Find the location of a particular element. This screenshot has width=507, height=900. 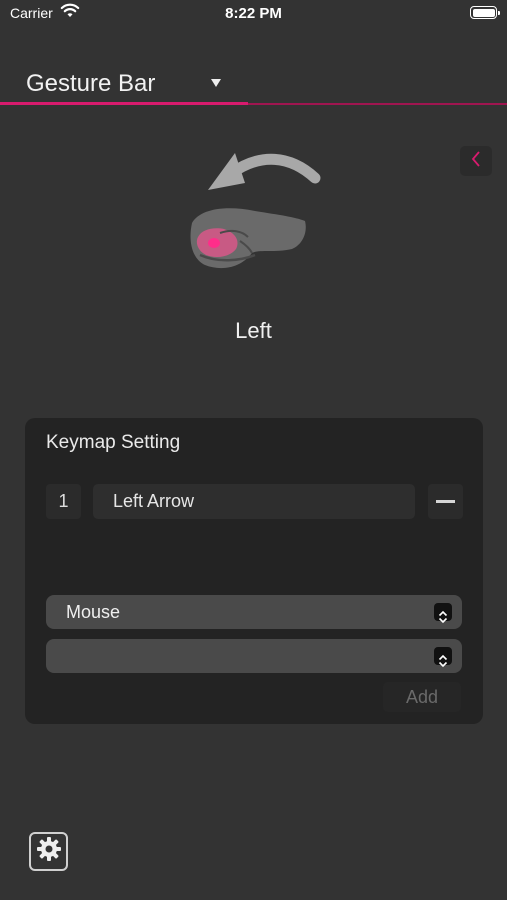

back-button is located at coordinates (476, 161).